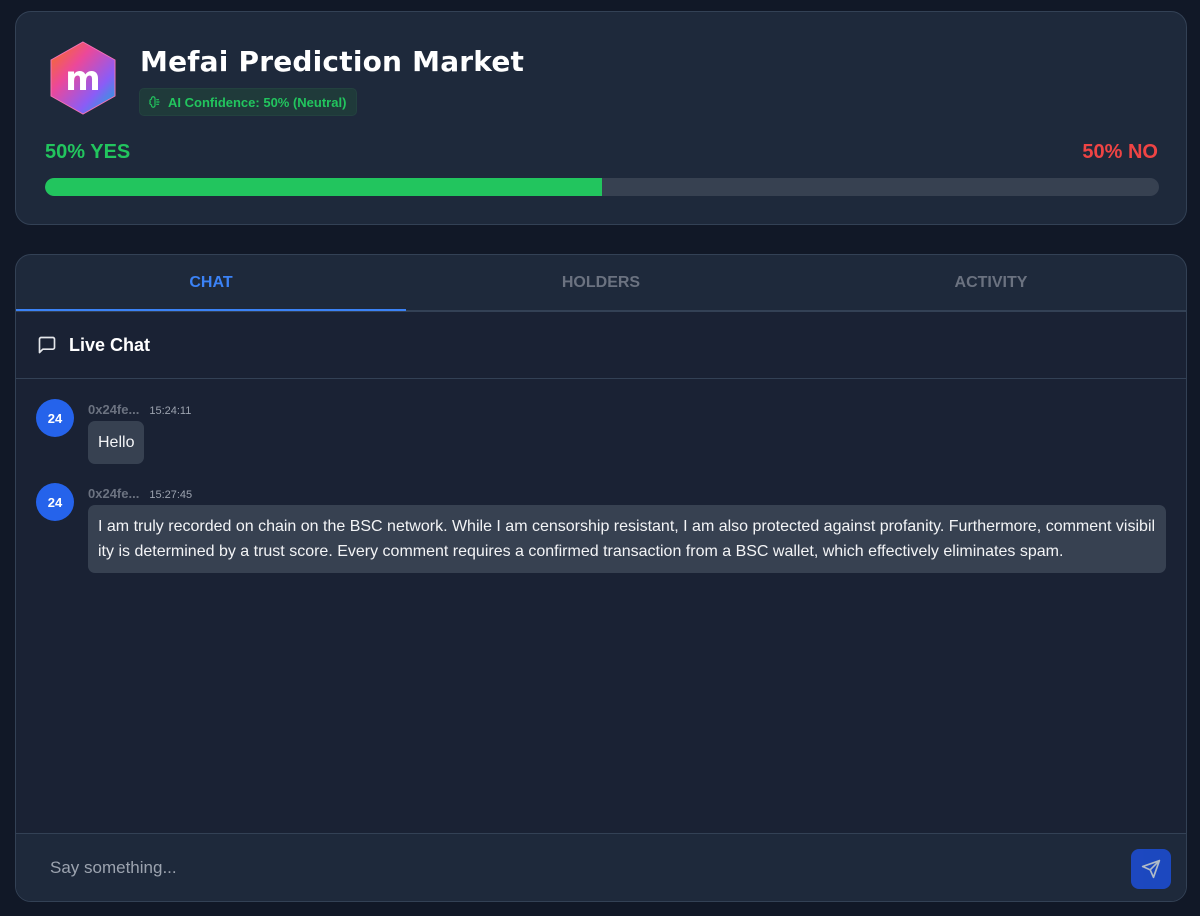  I want to click on message-timestamp: 15:27:45, so click(171, 495).